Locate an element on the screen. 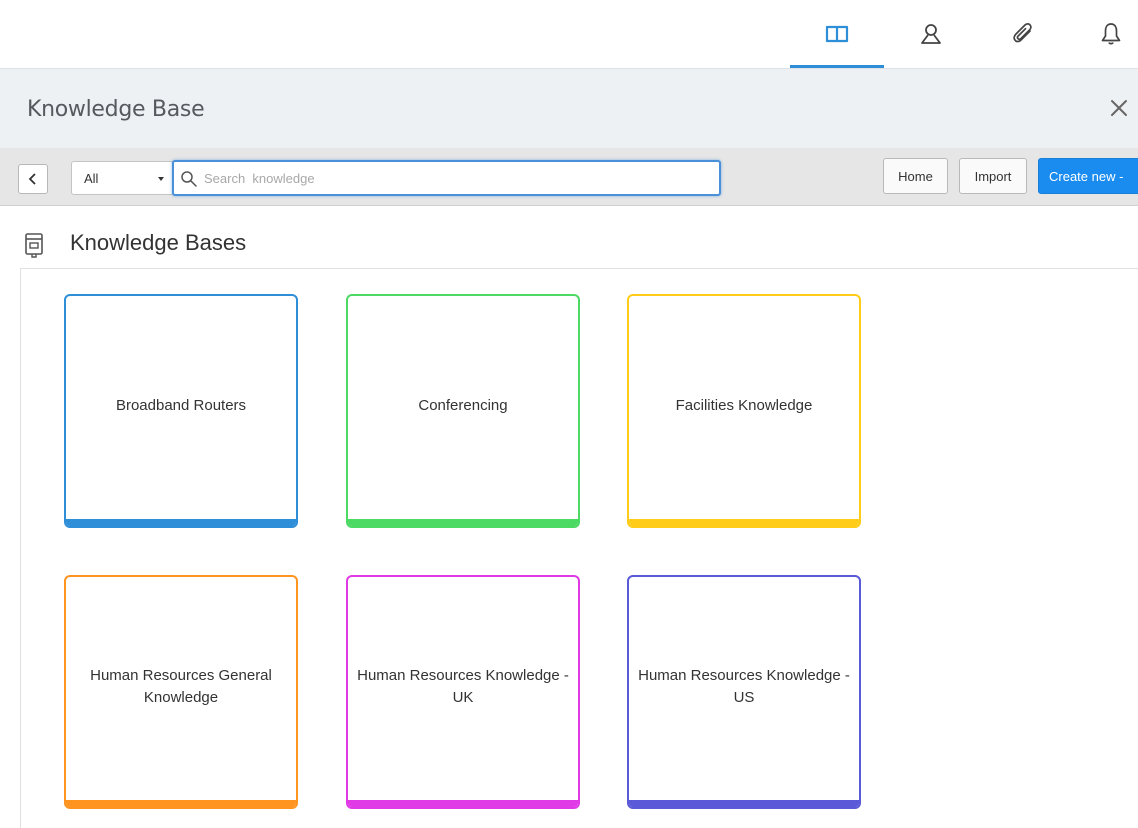 The height and width of the screenshot is (828, 1138). profile-tab is located at coordinates (931, 34).